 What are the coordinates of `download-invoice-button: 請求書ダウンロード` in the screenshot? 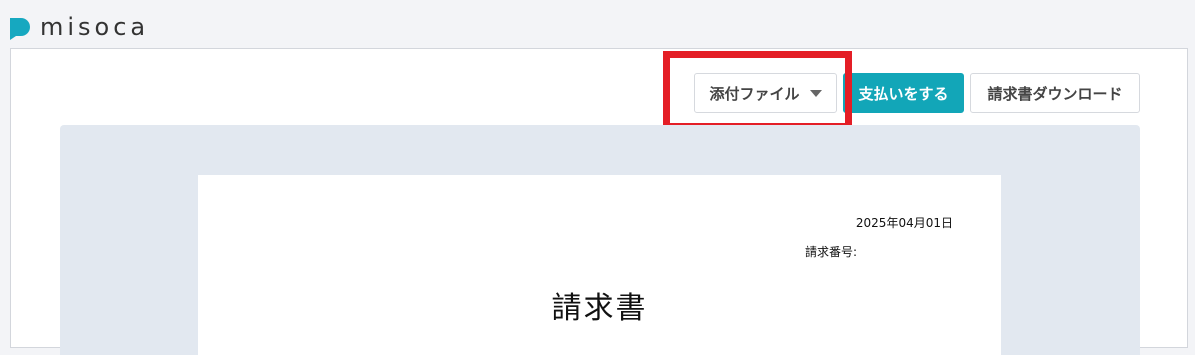 It's located at (1055, 93).